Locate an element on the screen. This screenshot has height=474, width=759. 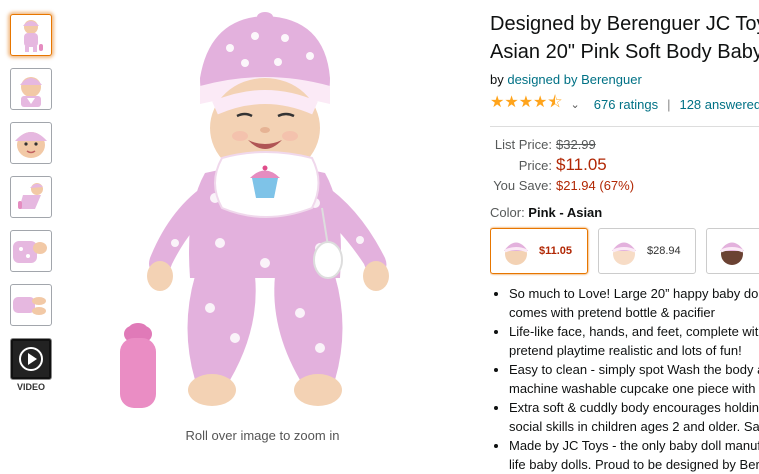
thumbnail-strip: VIDEO is located at coordinates (32, 203).